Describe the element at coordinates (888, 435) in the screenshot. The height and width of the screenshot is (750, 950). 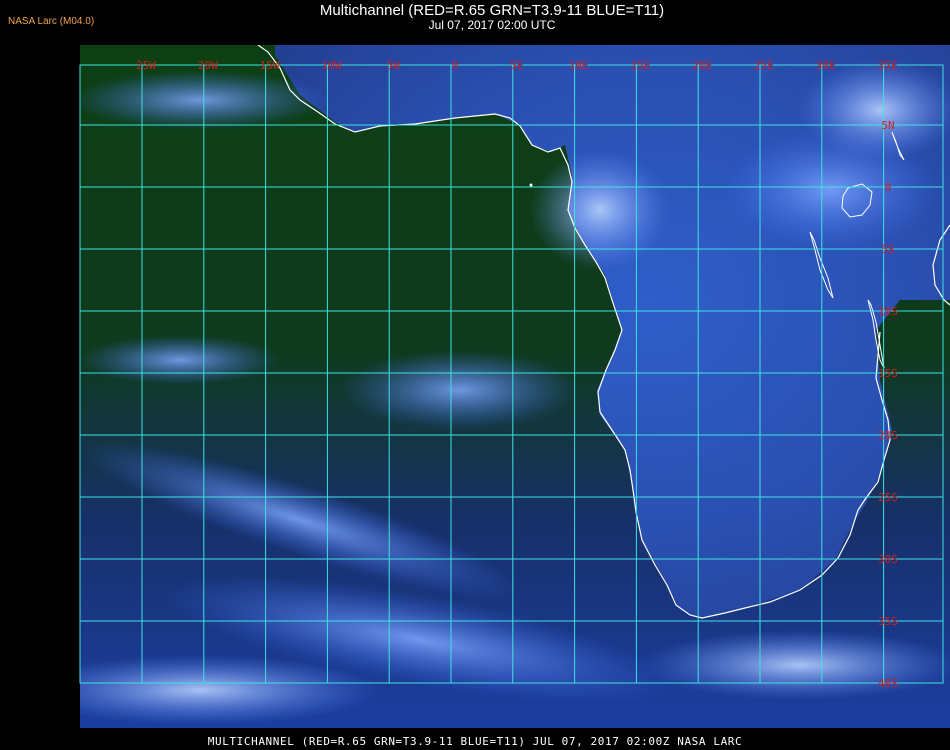
I see `latitude-label: 20S` at that location.